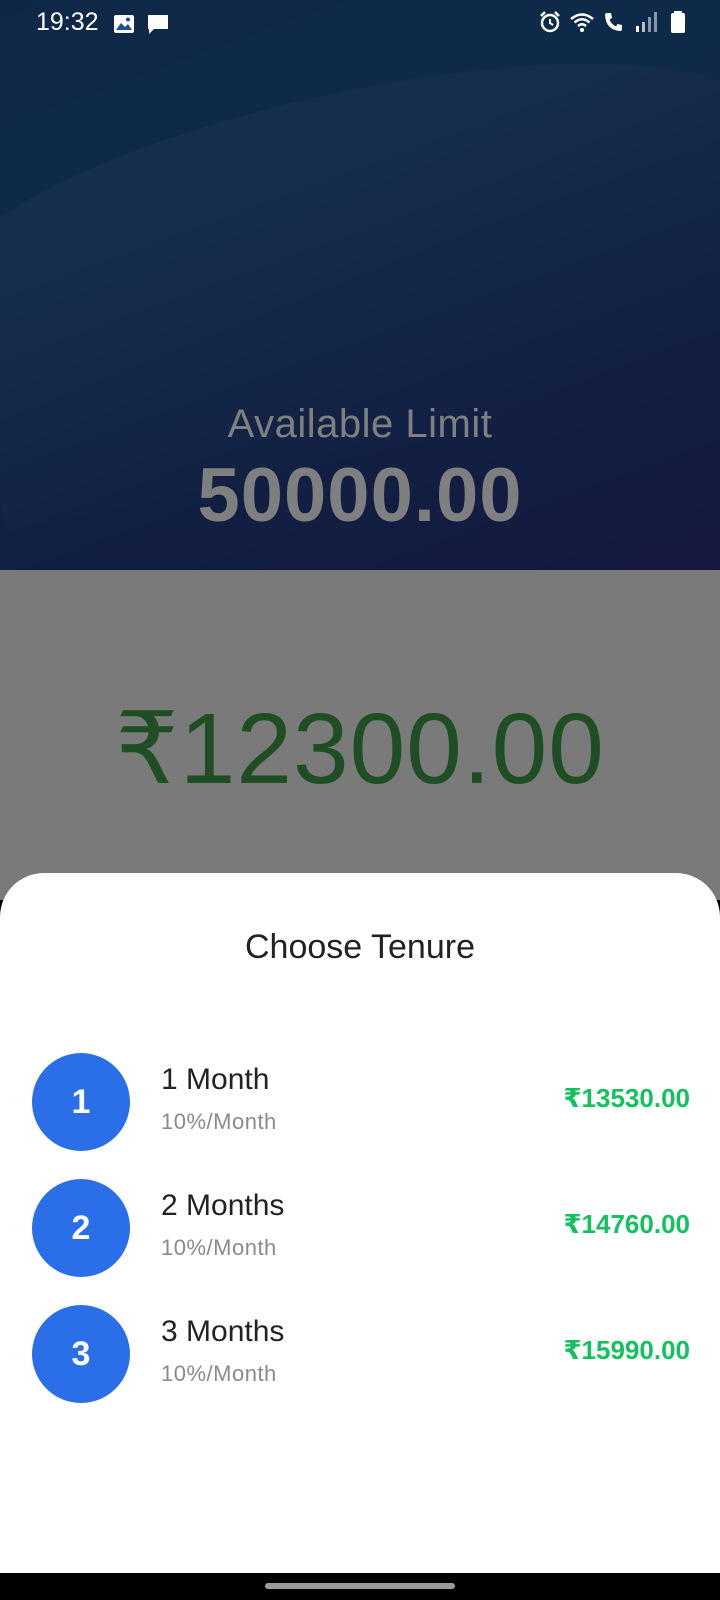 This screenshot has width=720, height=1600. I want to click on sheet-title: Choose Tenure, so click(360, 947).